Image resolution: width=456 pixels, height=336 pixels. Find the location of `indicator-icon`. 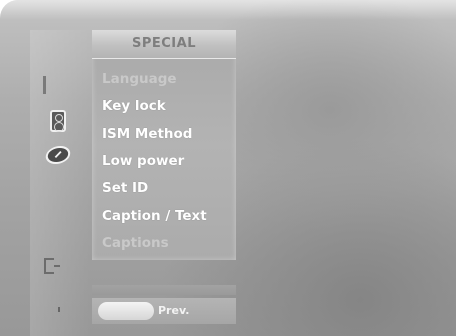

indicator-icon is located at coordinates (59, 309).